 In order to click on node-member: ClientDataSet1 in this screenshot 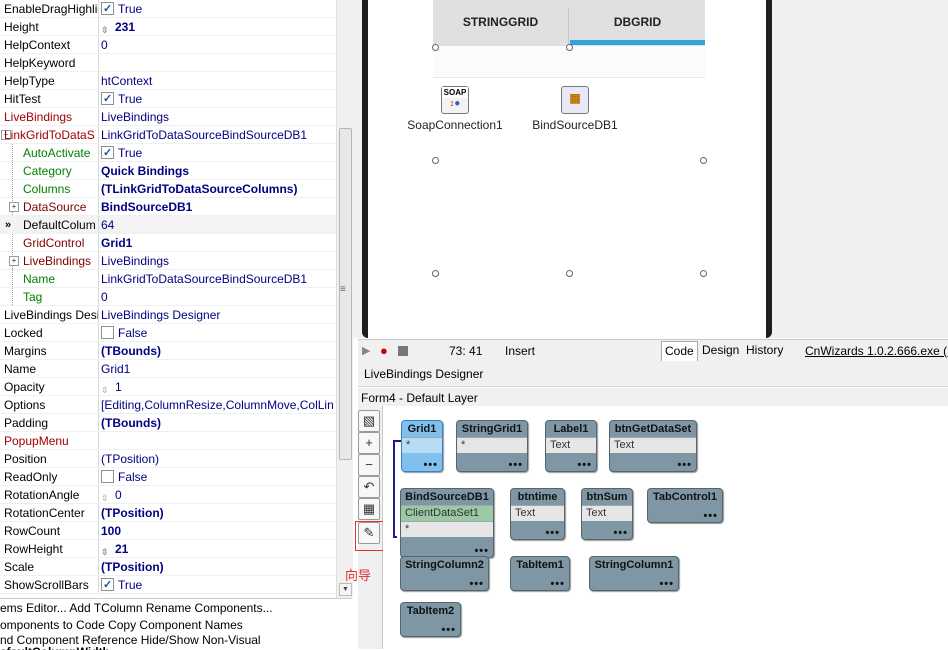, I will do `click(447, 513)`.